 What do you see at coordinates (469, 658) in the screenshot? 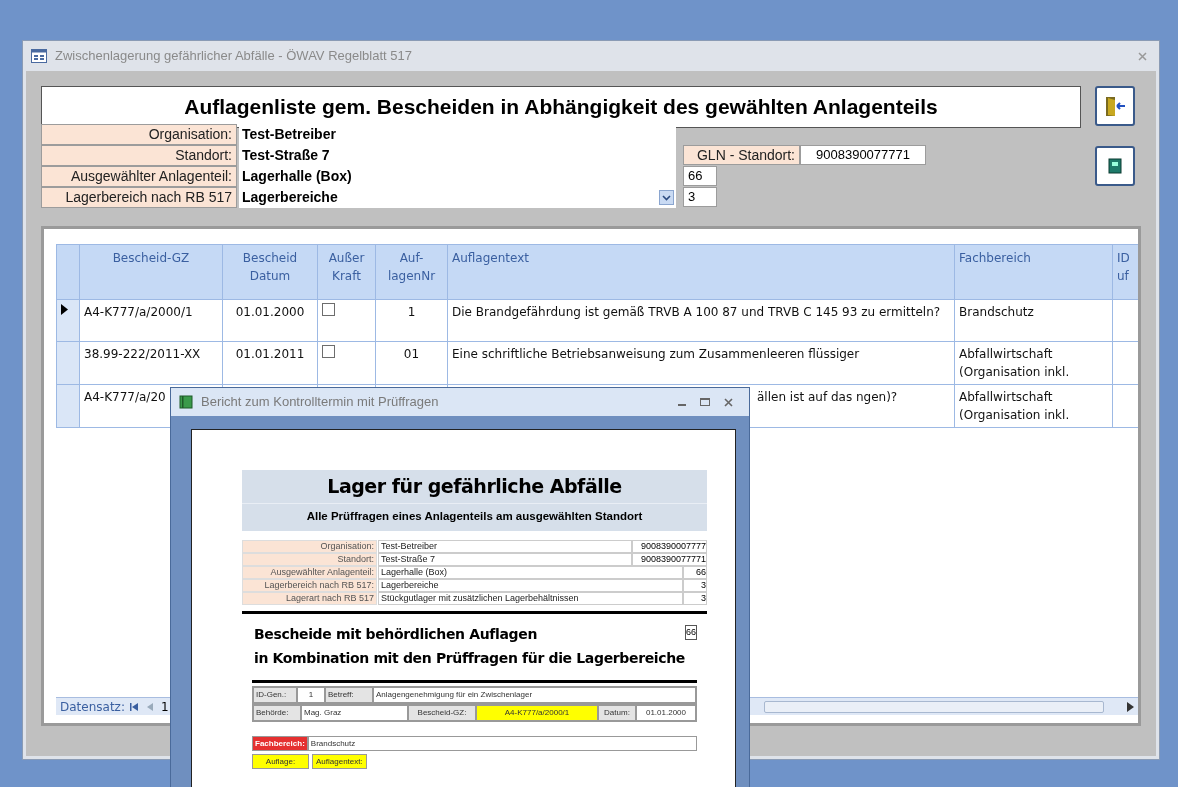
I see `report-heading: in Kombination mit den Prüffragen für die Lagerbereiche` at bounding box center [469, 658].